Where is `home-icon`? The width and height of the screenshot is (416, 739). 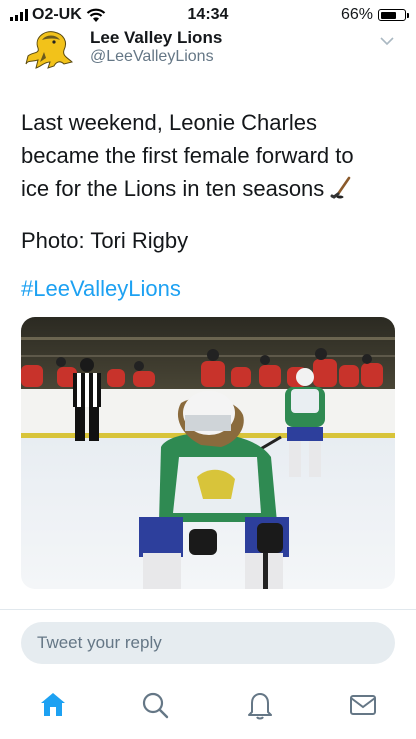 home-icon is located at coordinates (53, 704).